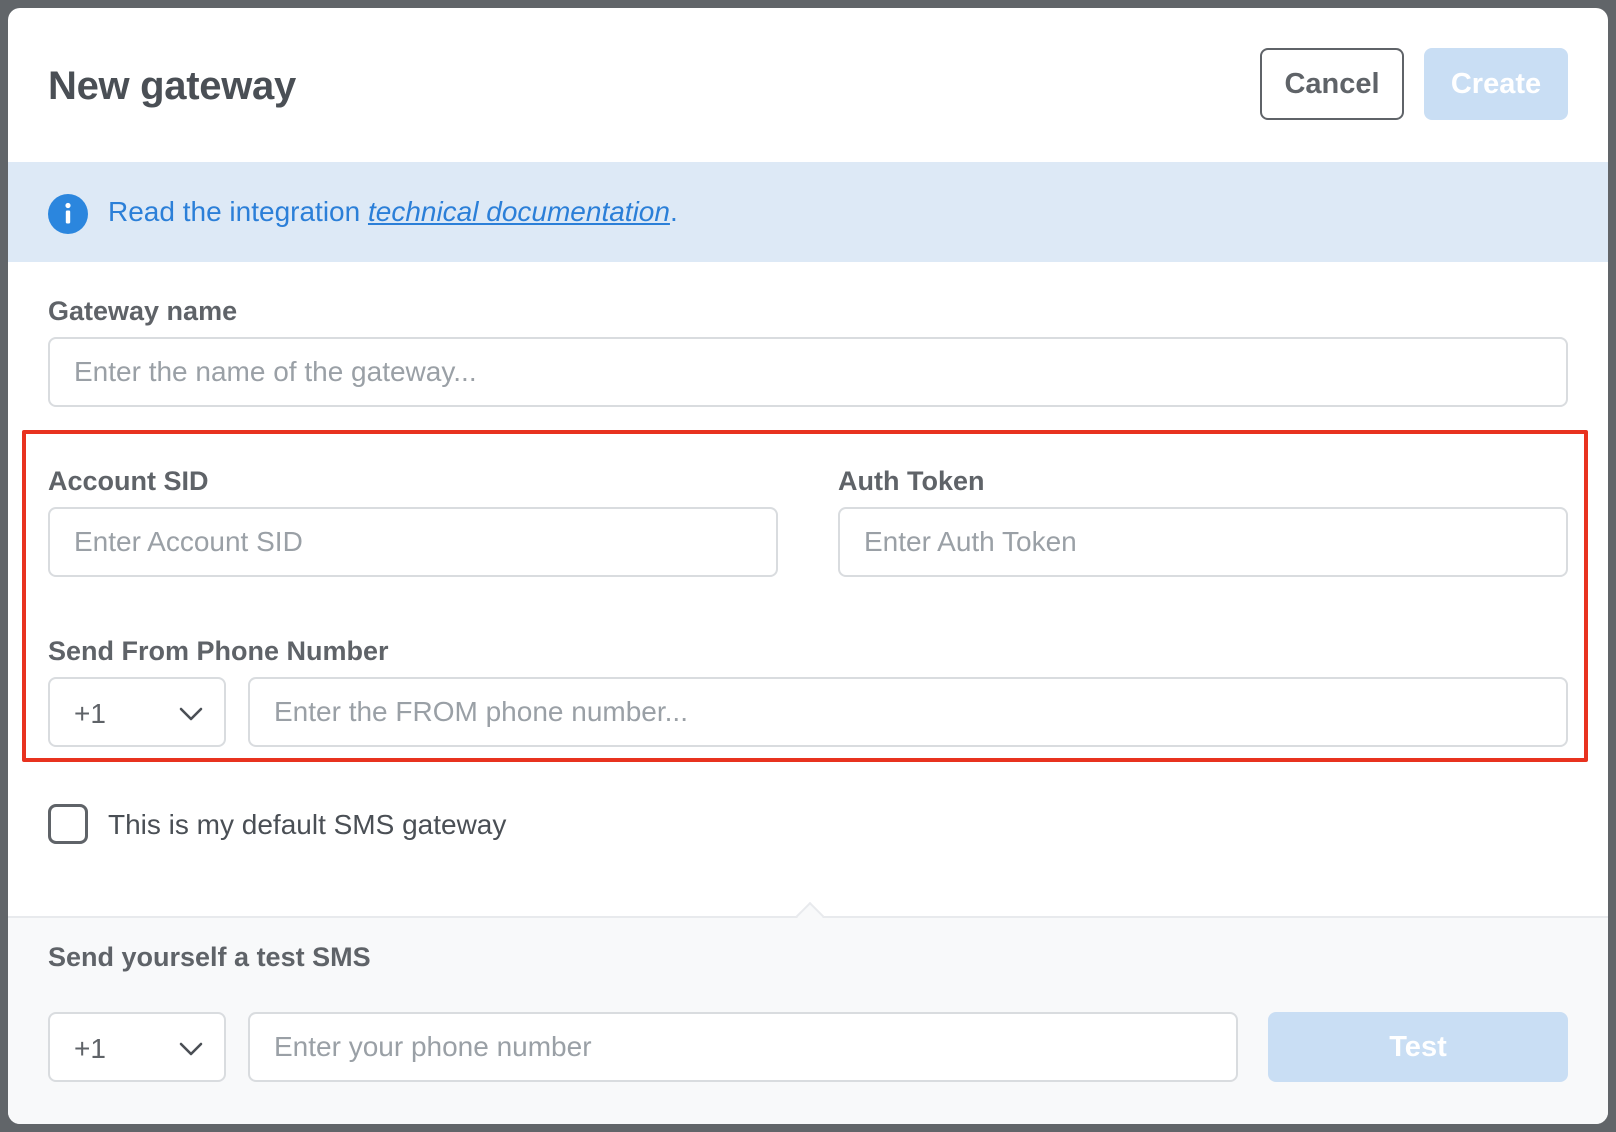 The height and width of the screenshot is (1132, 1616). What do you see at coordinates (90, 713) in the screenshot?
I see `from-country-code-value: +1` at bounding box center [90, 713].